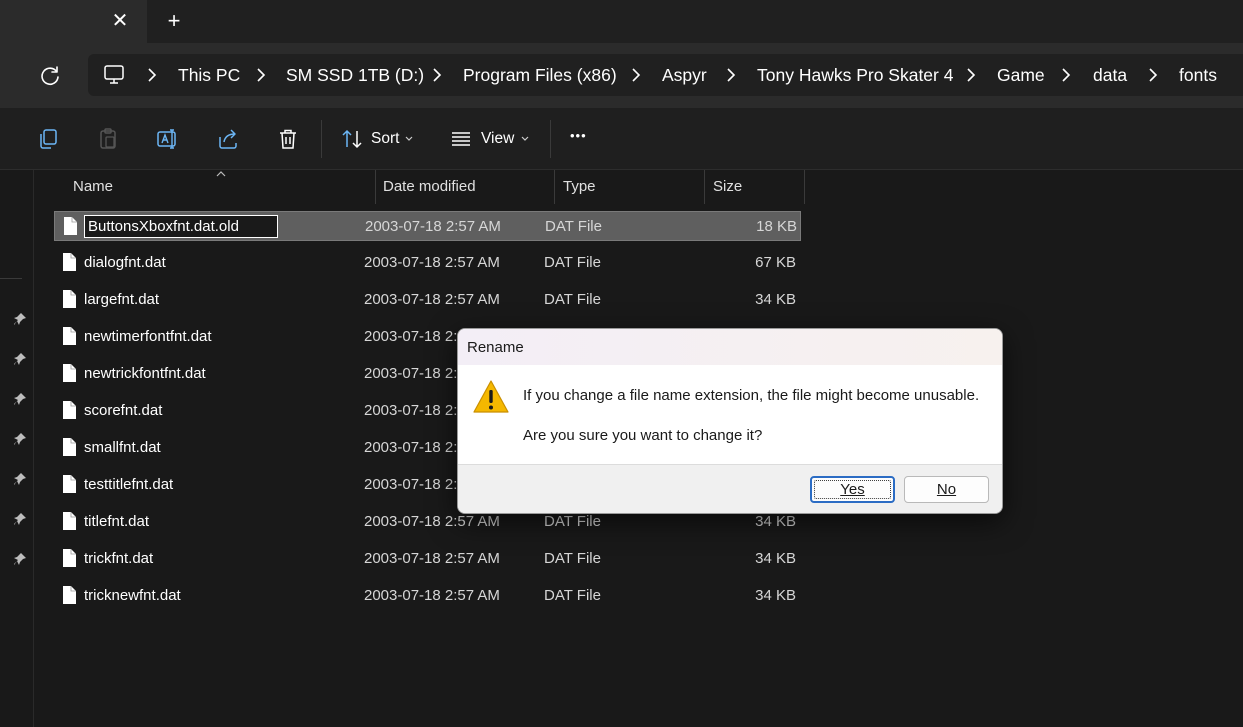  Describe the element at coordinates (73, 21) in the screenshot. I see `tab-current: ✕` at that location.